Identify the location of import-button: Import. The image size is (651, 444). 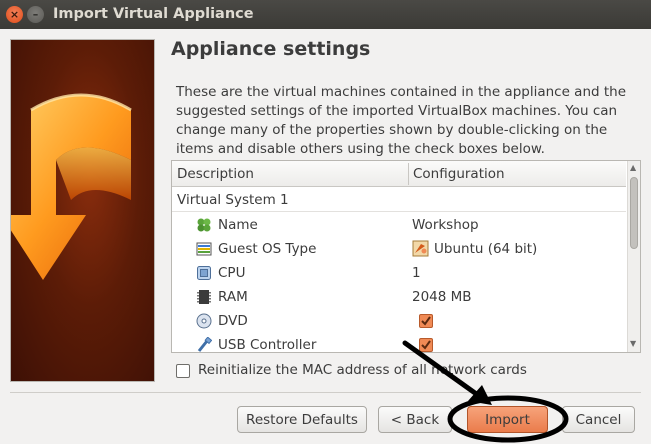
(507, 419).